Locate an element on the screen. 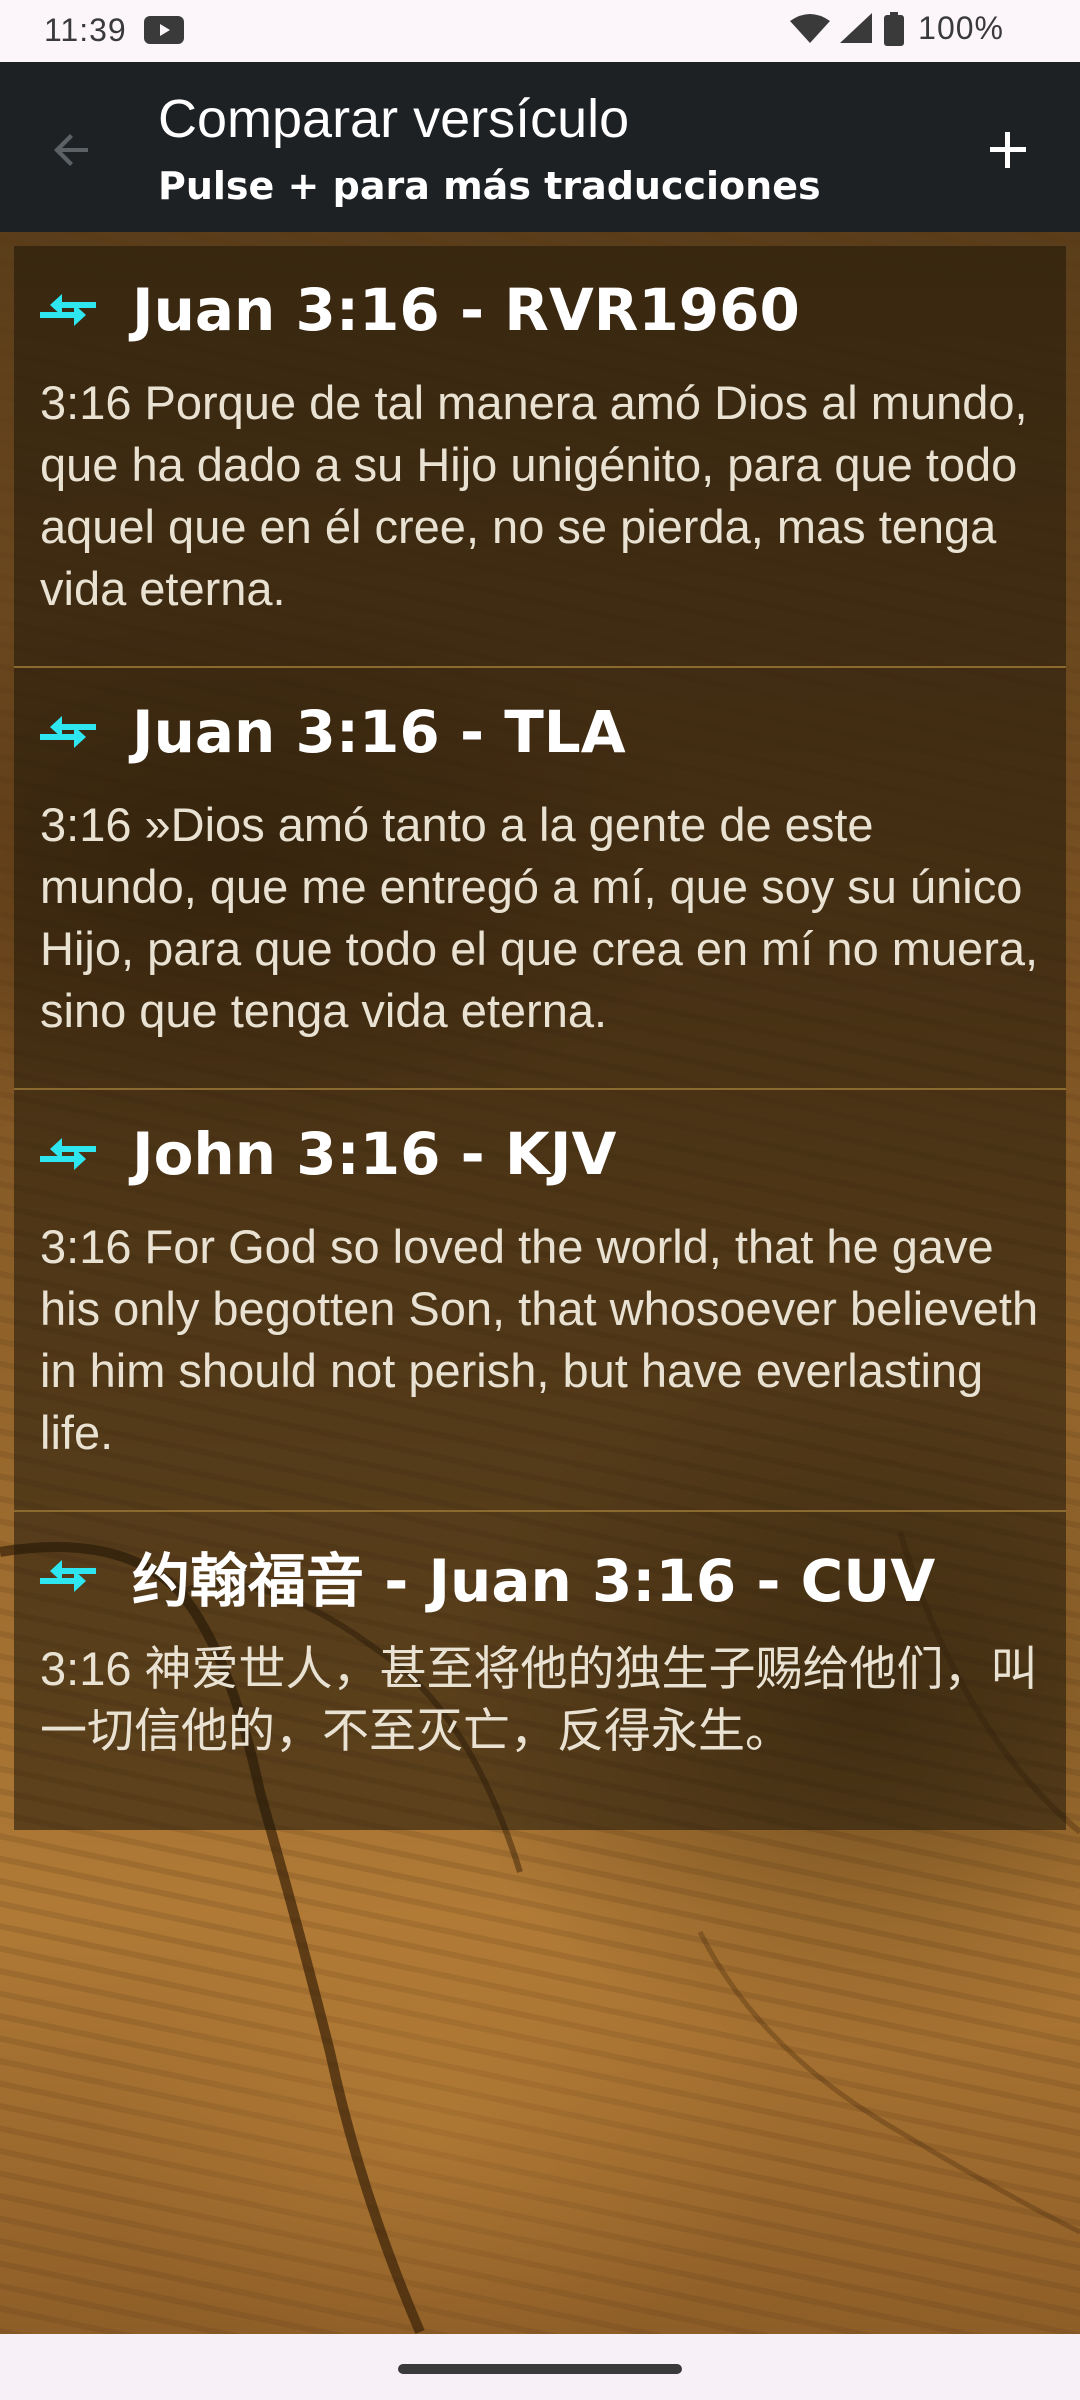 The width and height of the screenshot is (1080, 2400). back-button is located at coordinates (72, 150).